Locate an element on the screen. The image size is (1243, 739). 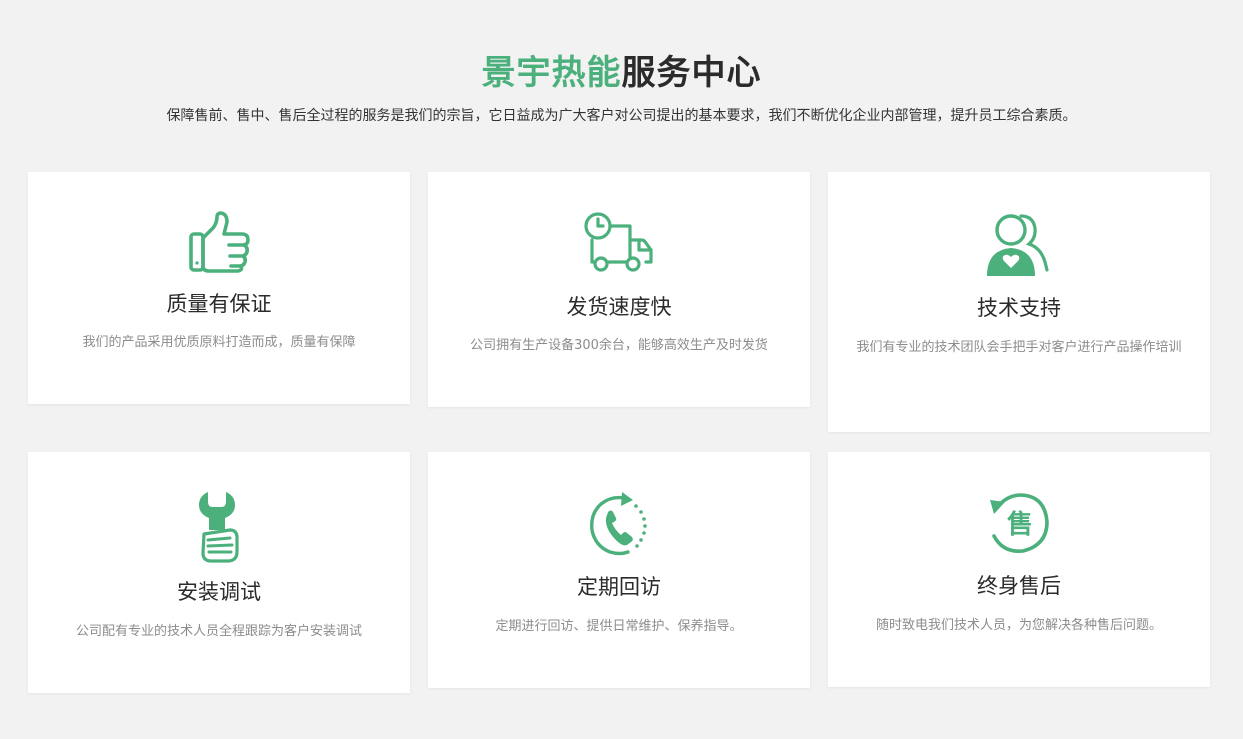
page-title: 景宇热能服务中心 is located at coordinates (621, 73).